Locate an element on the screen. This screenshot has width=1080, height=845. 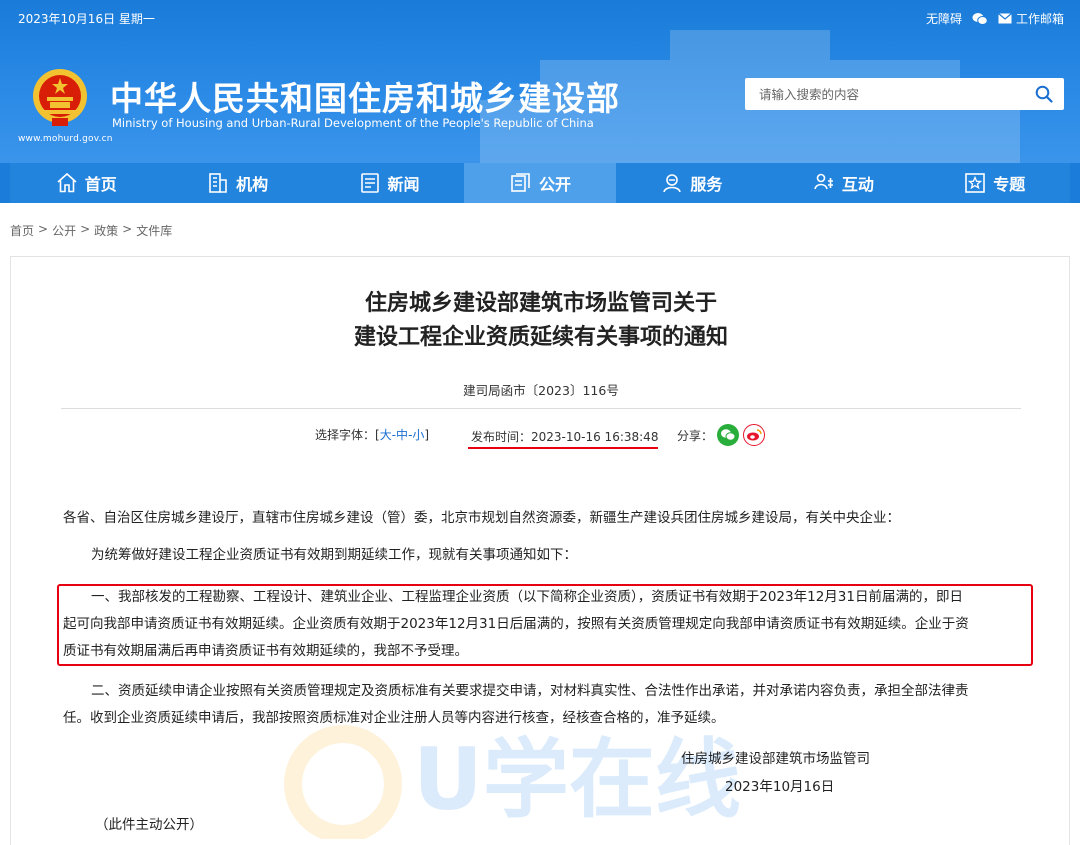
title-divider is located at coordinates (541, 408).